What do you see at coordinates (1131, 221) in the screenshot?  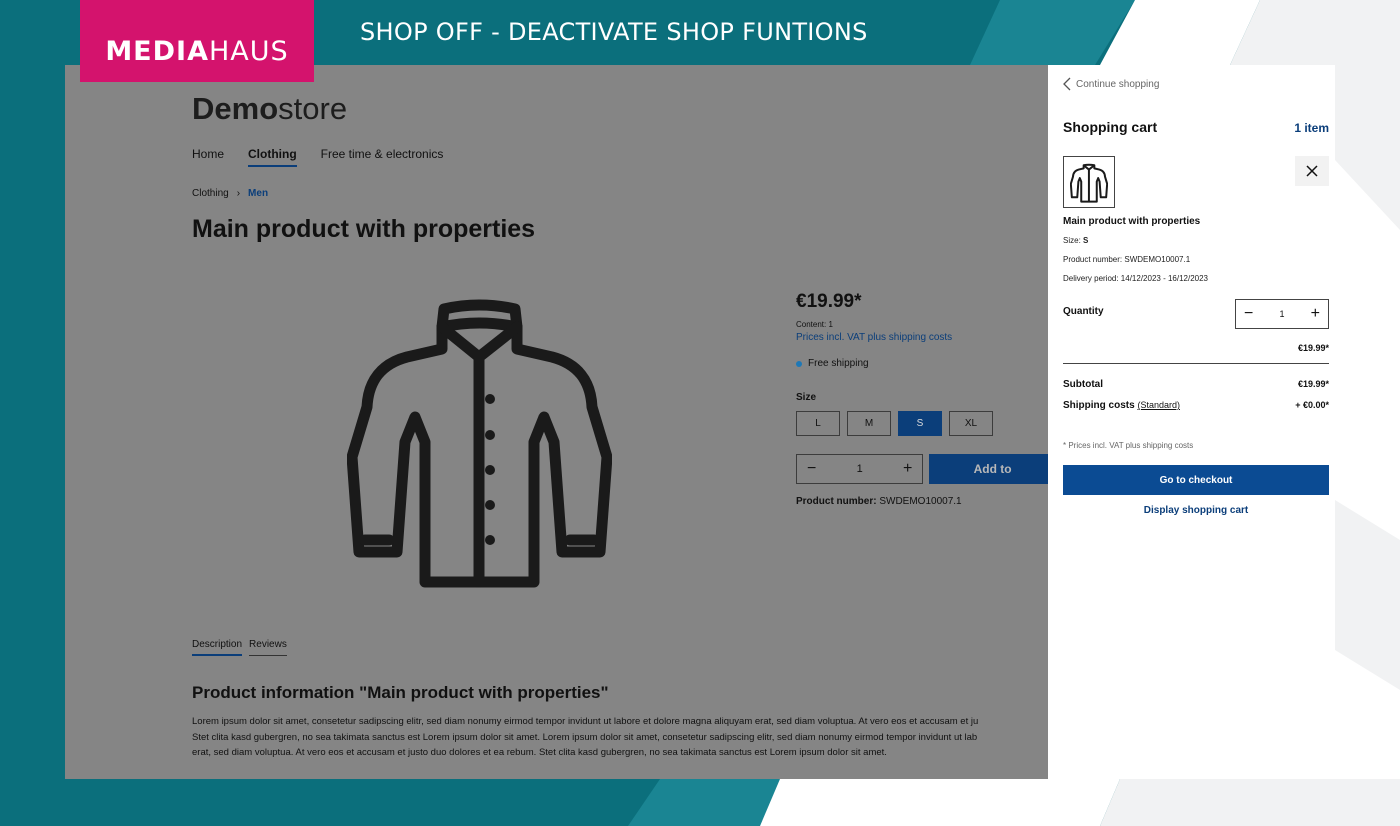 I see `cart-item-name: Main product with properties` at bounding box center [1131, 221].